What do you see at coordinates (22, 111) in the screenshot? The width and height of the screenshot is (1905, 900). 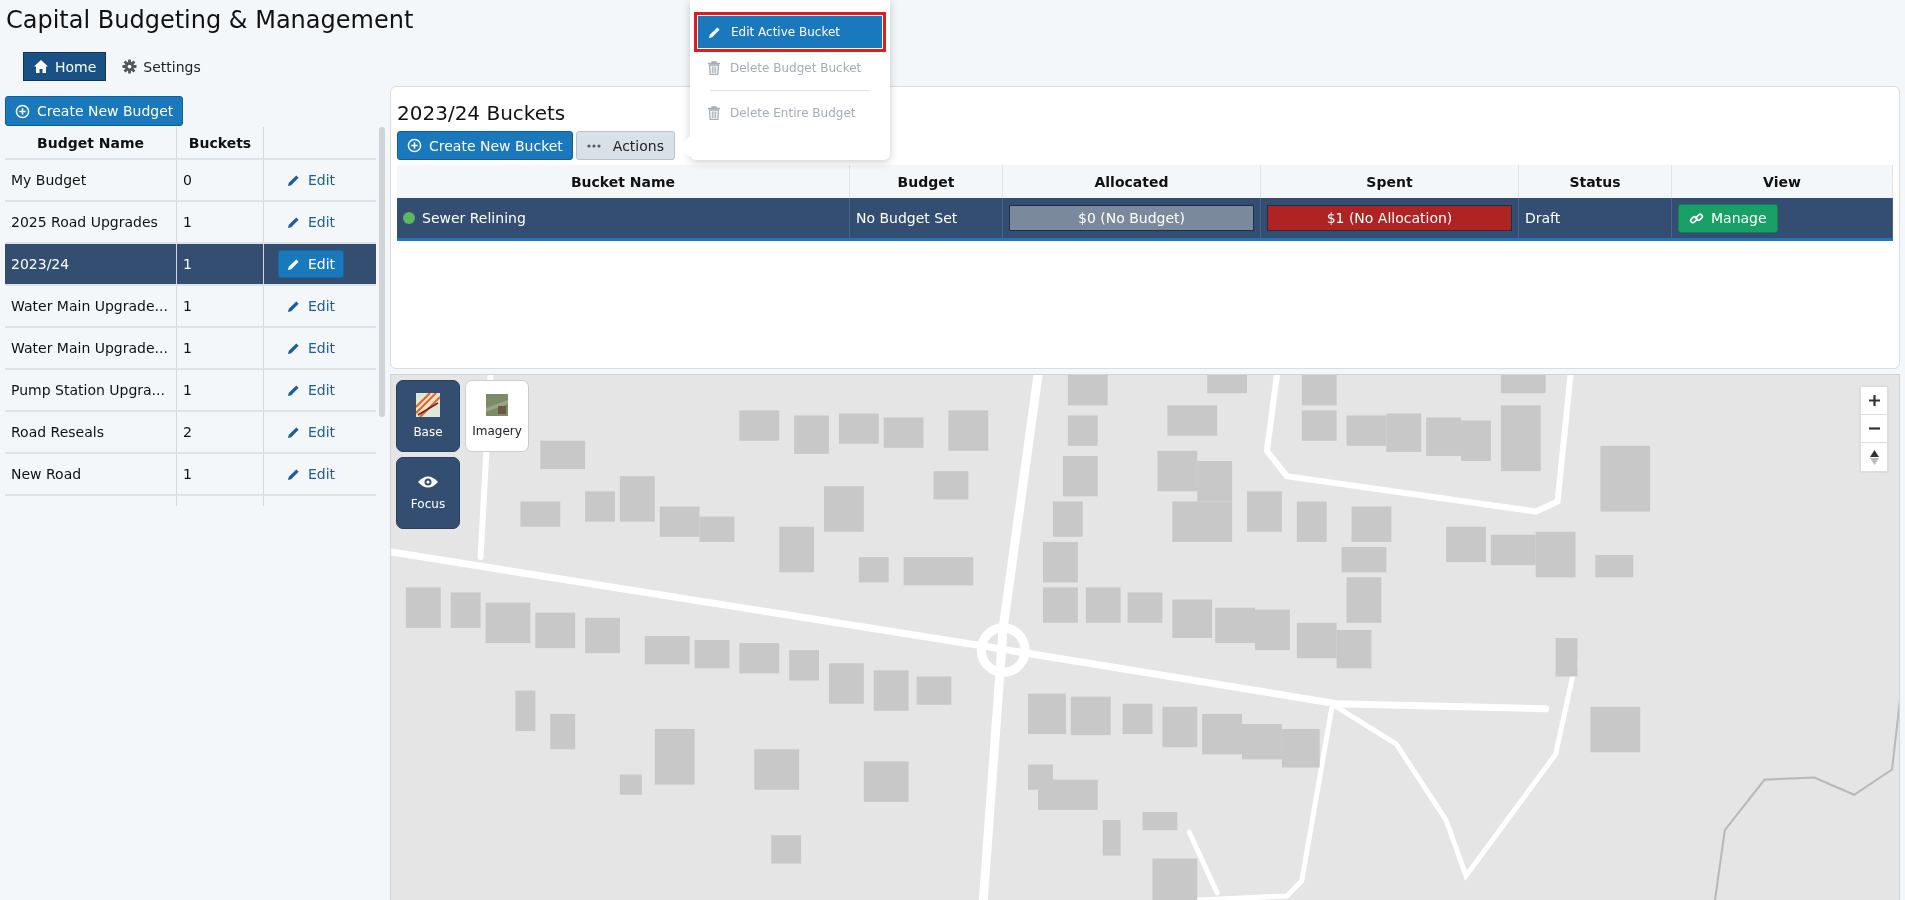 I see `plus-circle-icon` at bounding box center [22, 111].